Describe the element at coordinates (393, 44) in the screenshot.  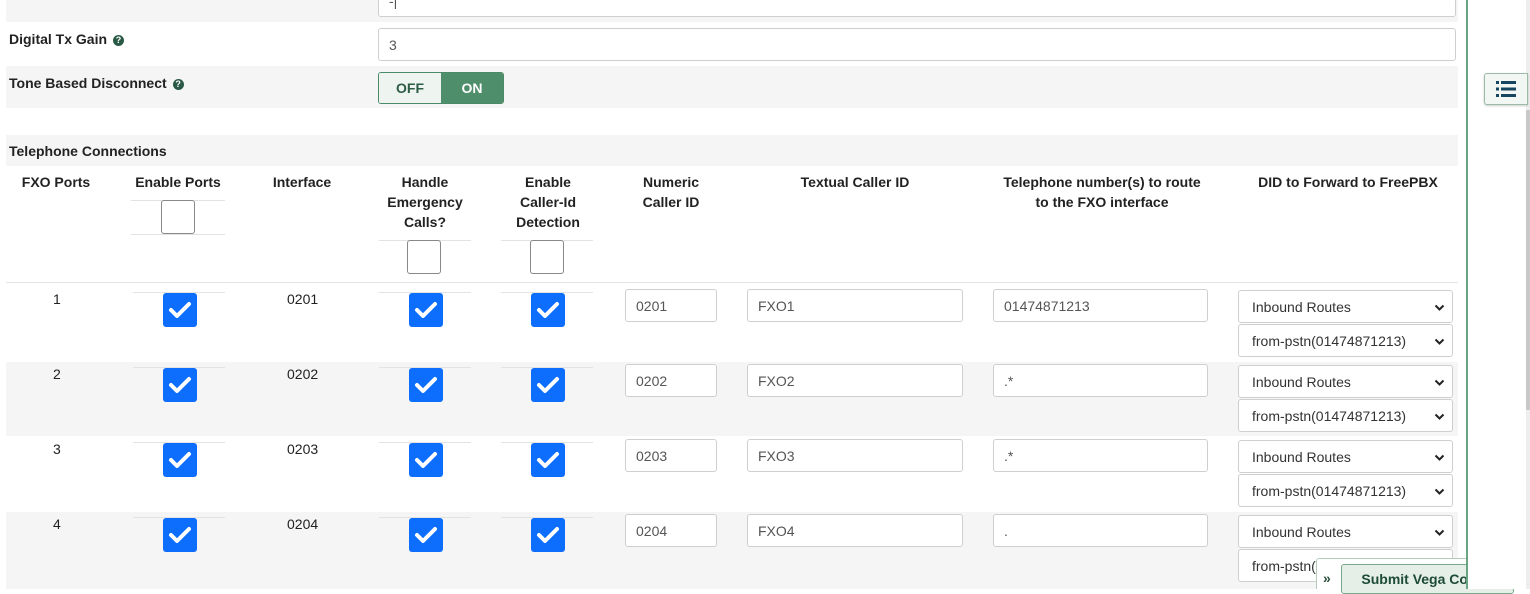
I see `digital-tx-gain-value: 3` at that location.